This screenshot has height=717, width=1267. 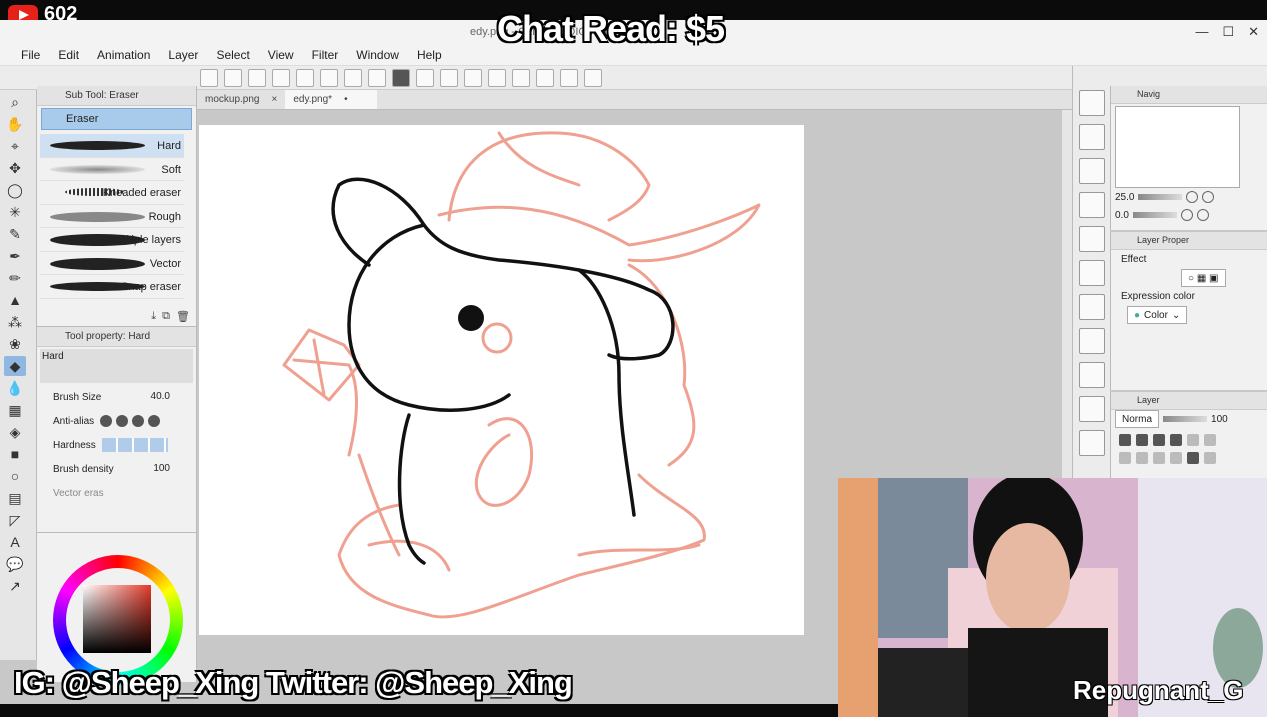 I want to click on subtool-hard: Hard, so click(x=112, y=146).